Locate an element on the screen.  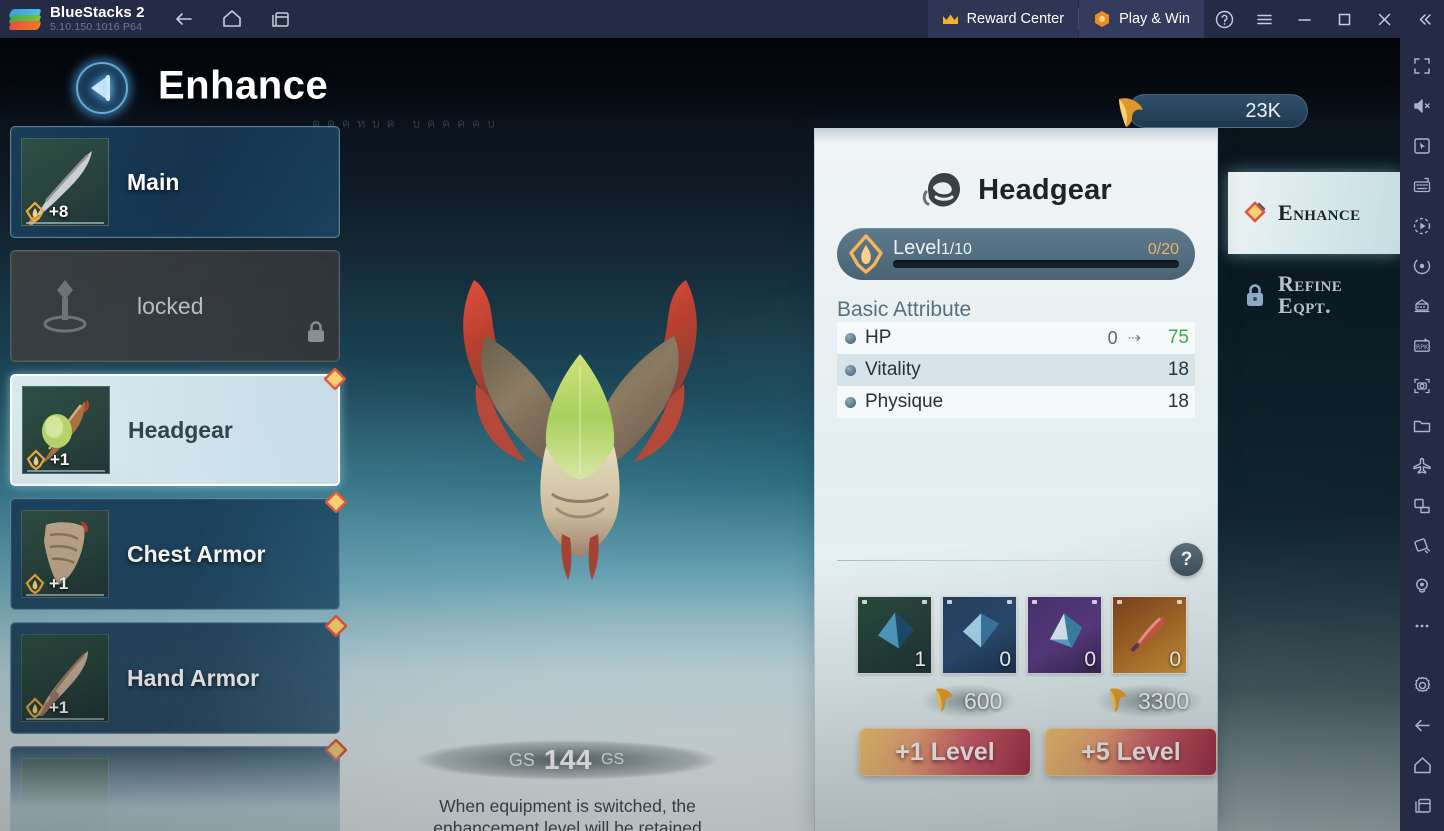
material-slot-3: 0 is located at coordinates (1064, 635).